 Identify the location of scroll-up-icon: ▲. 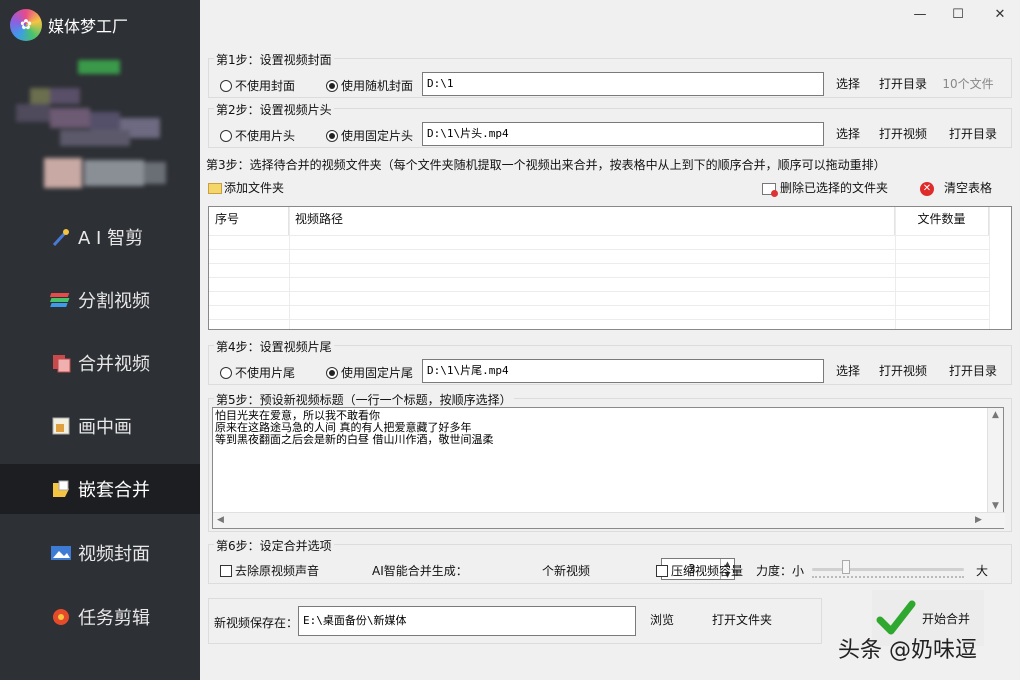
(995, 415).